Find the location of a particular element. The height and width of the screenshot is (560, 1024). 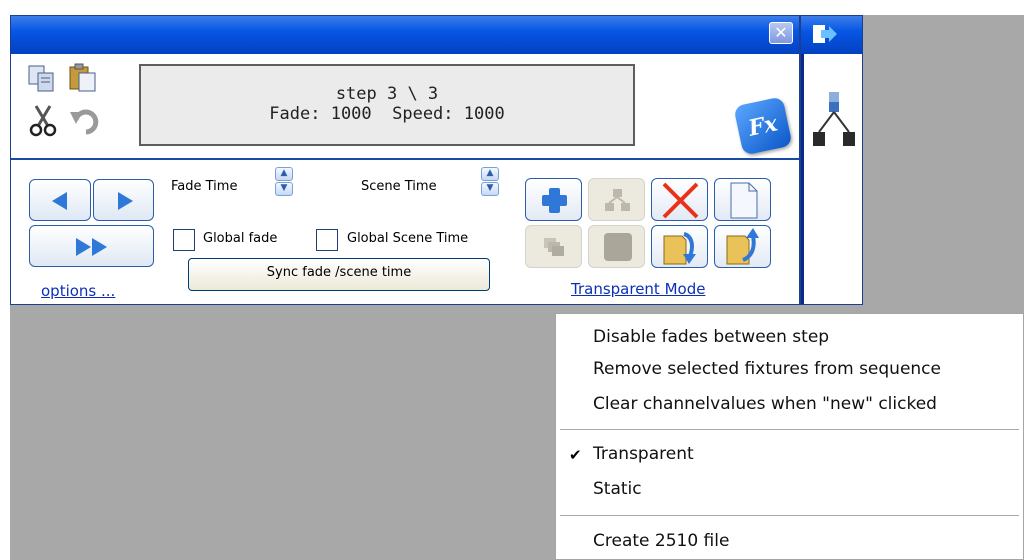

side-pane is located at coordinates (831, 160).